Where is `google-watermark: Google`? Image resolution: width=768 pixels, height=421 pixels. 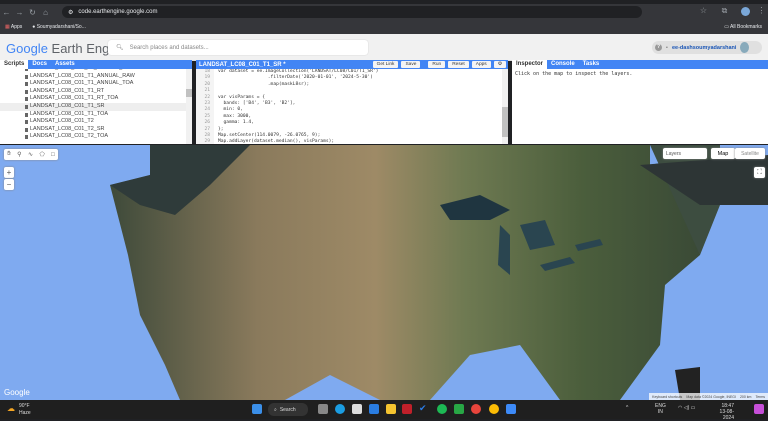 google-watermark: Google is located at coordinates (17, 392).